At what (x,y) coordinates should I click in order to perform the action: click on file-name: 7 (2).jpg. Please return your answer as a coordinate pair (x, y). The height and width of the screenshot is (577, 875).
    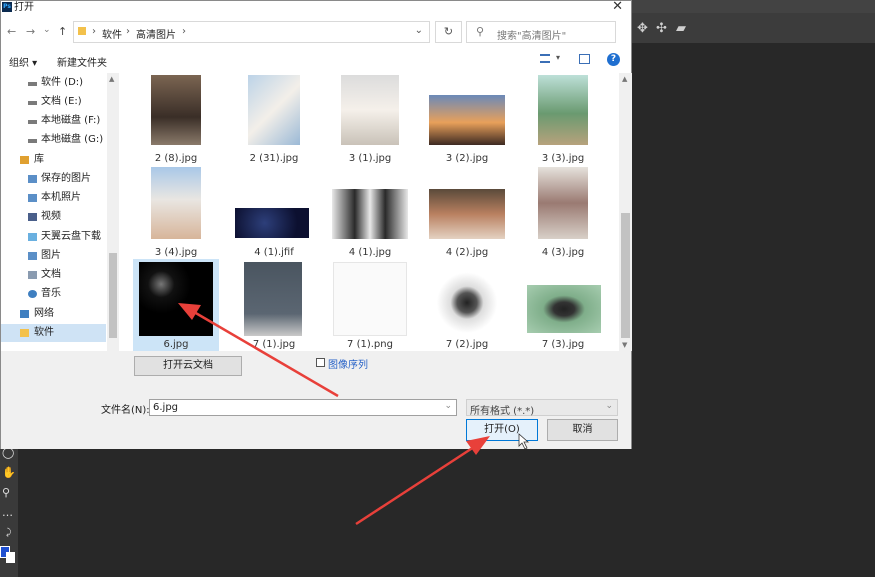
    Looking at the image, I should click on (467, 344).